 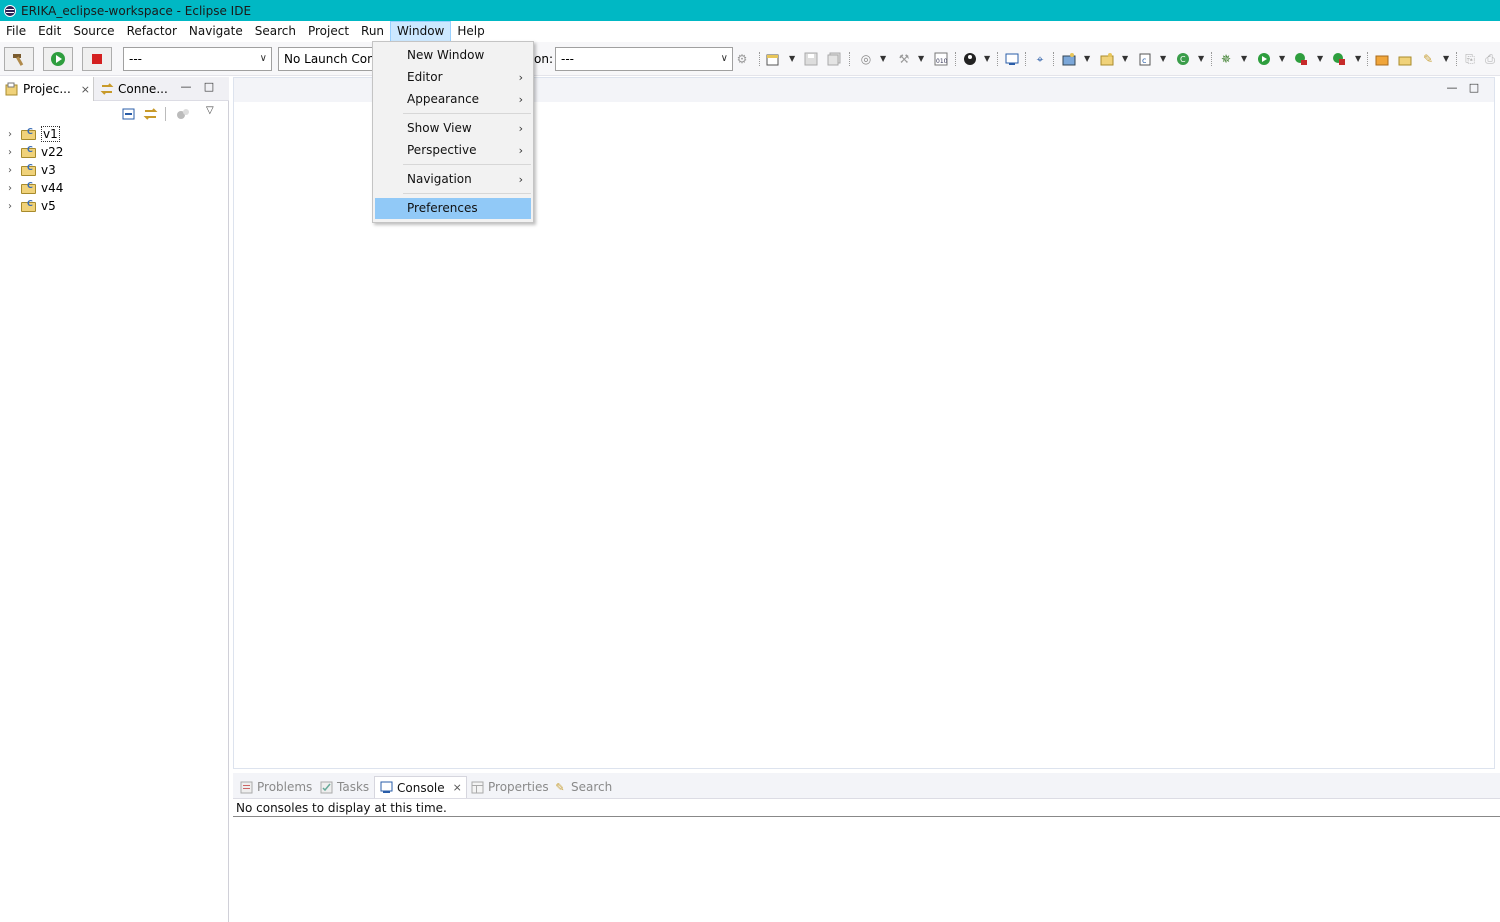 I want to click on build-tool-icon: ⚒, so click(x=904, y=59).